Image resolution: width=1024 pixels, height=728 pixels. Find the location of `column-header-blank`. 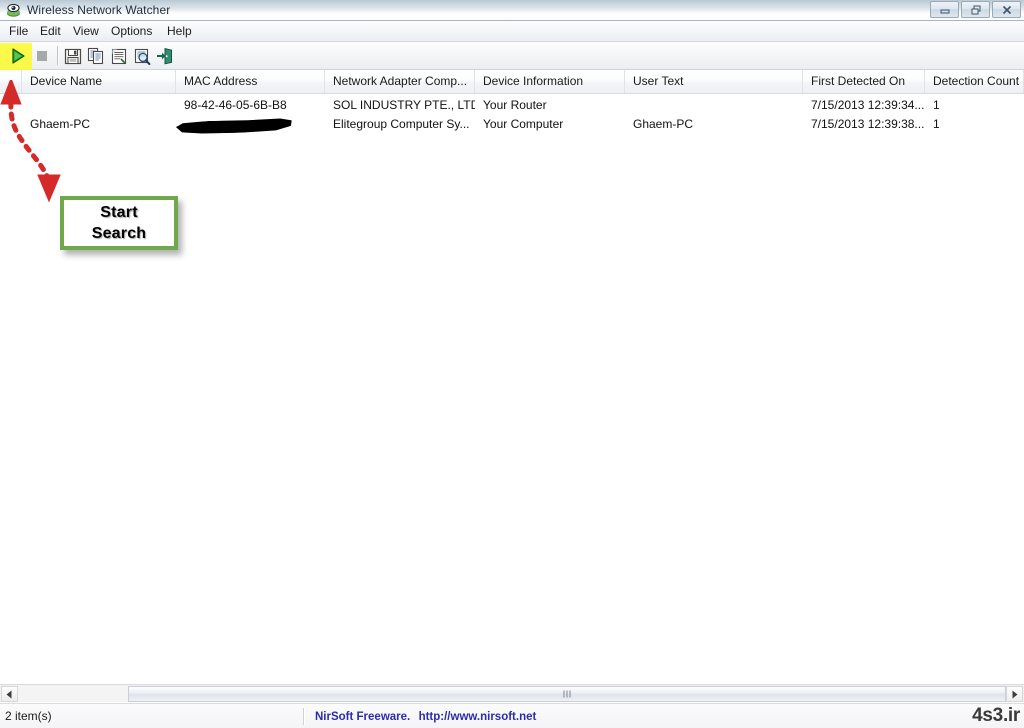

column-header-blank is located at coordinates (11, 81).